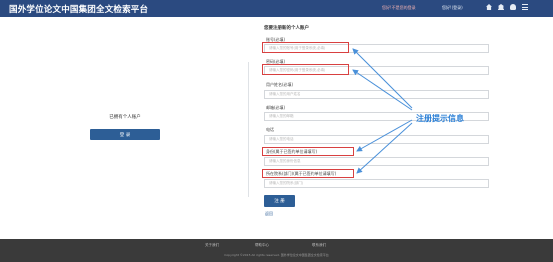 The height and width of the screenshot is (262, 553). What do you see at coordinates (319, 245) in the screenshot?
I see `footer-link-contact: 联系我们` at bounding box center [319, 245].